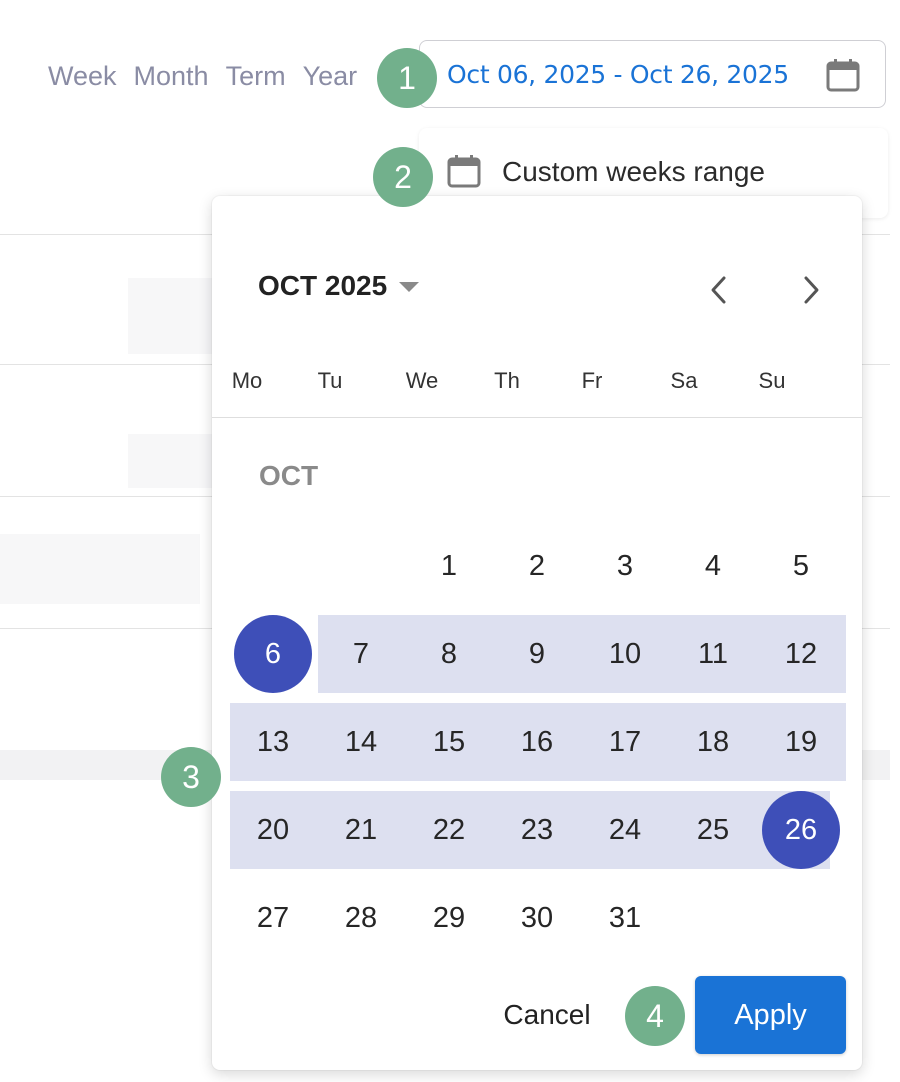  I want to click on calendar-day: 31, so click(625, 918).